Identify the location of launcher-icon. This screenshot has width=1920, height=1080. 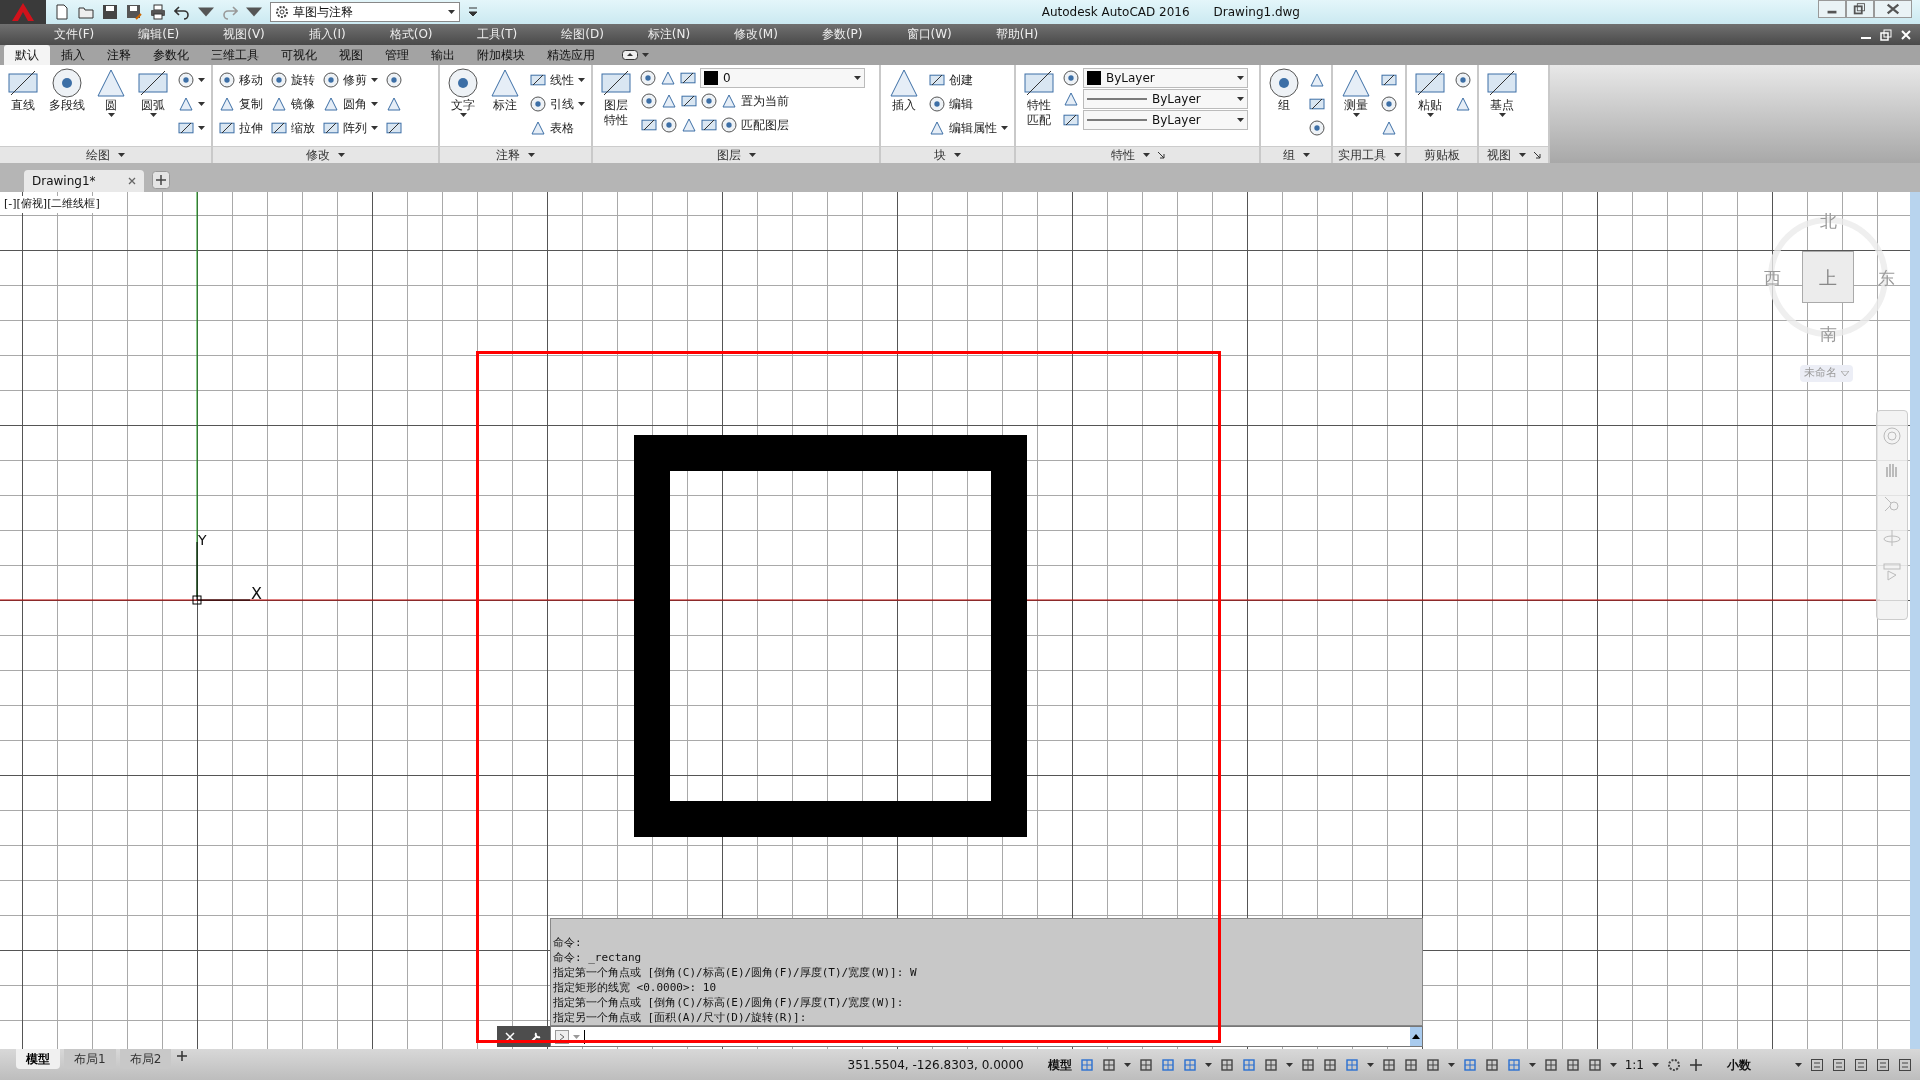
(1161, 155).